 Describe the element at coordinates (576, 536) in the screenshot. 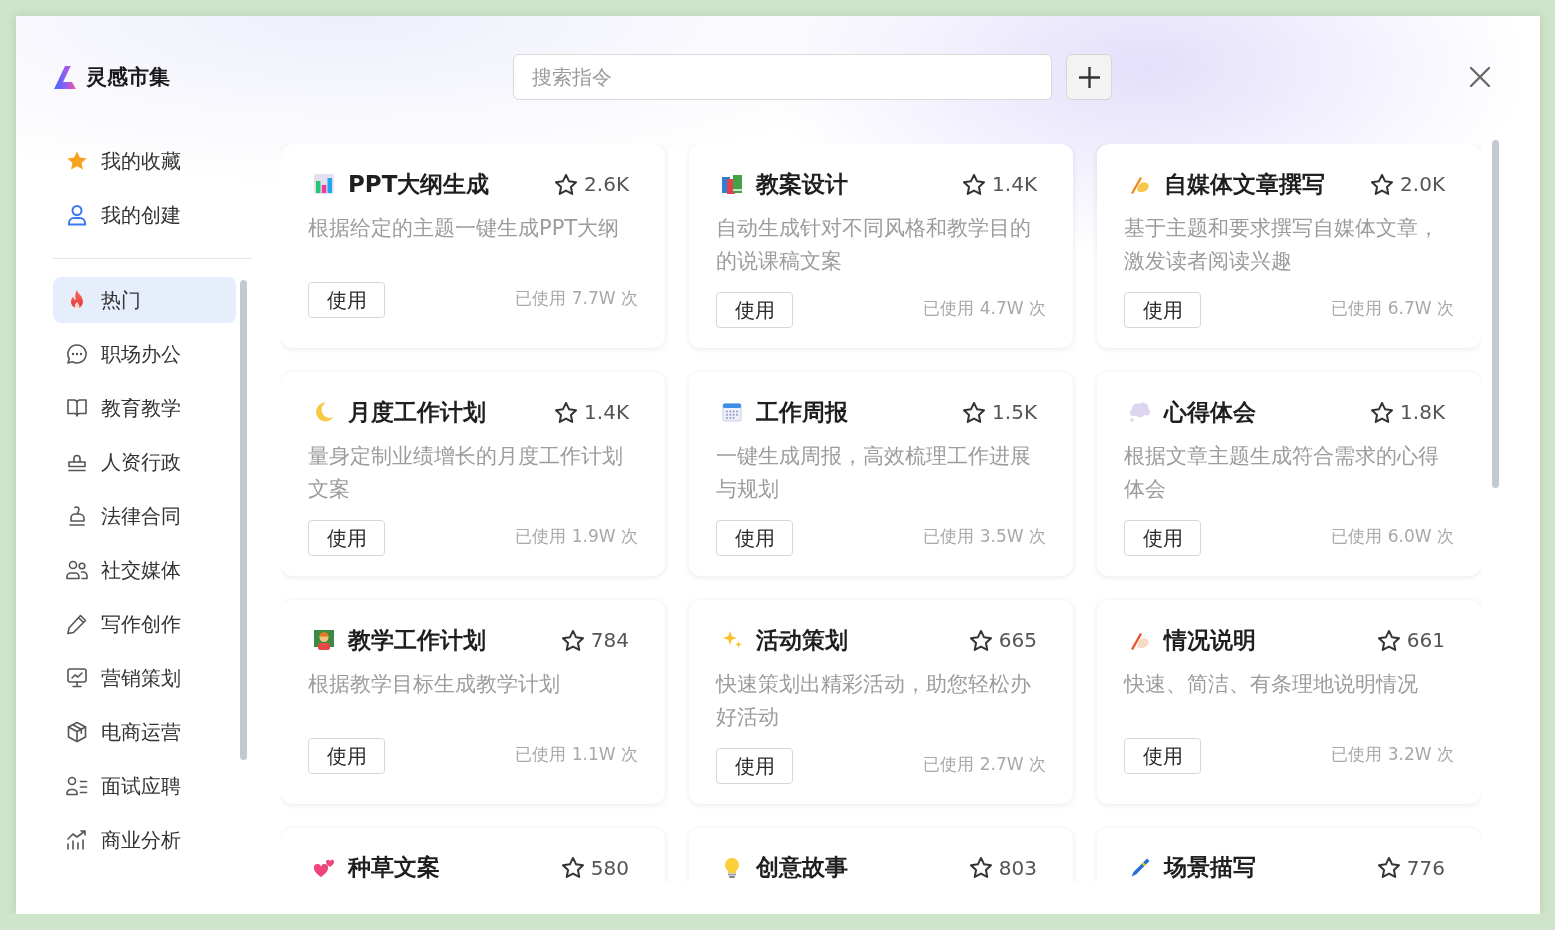

I see `usage-count: 已使用 1.9W 次` at that location.